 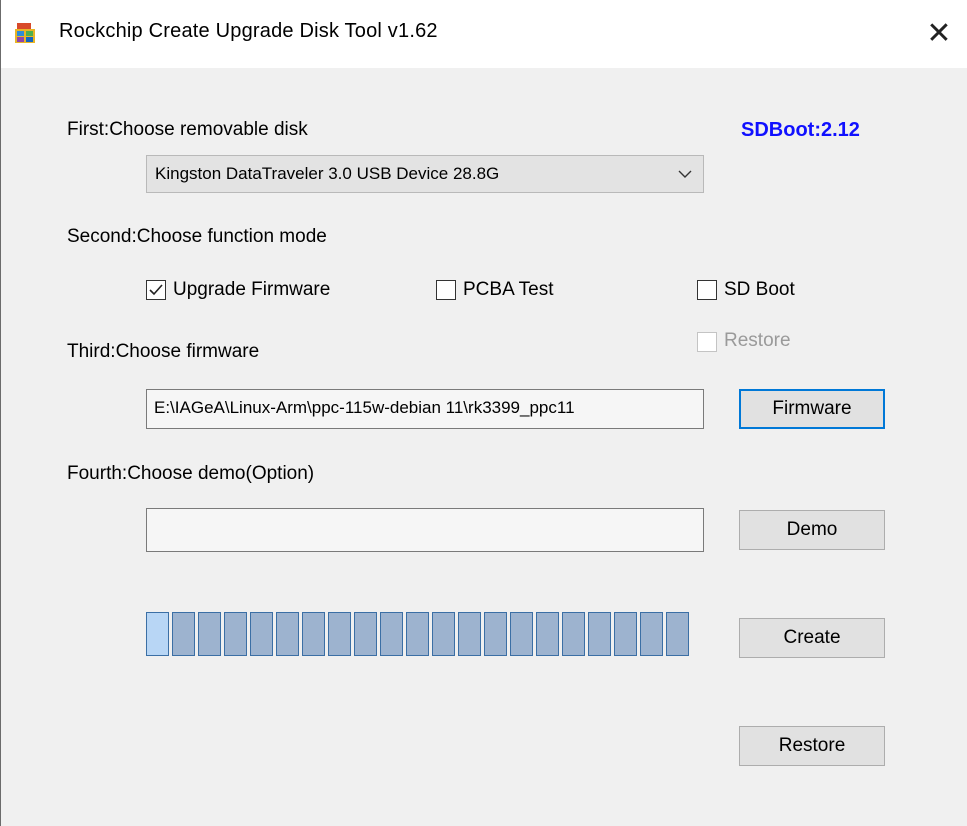 What do you see at coordinates (508, 290) in the screenshot?
I see `pcba-test-label: PCBA Test` at bounding box center [508, 290].